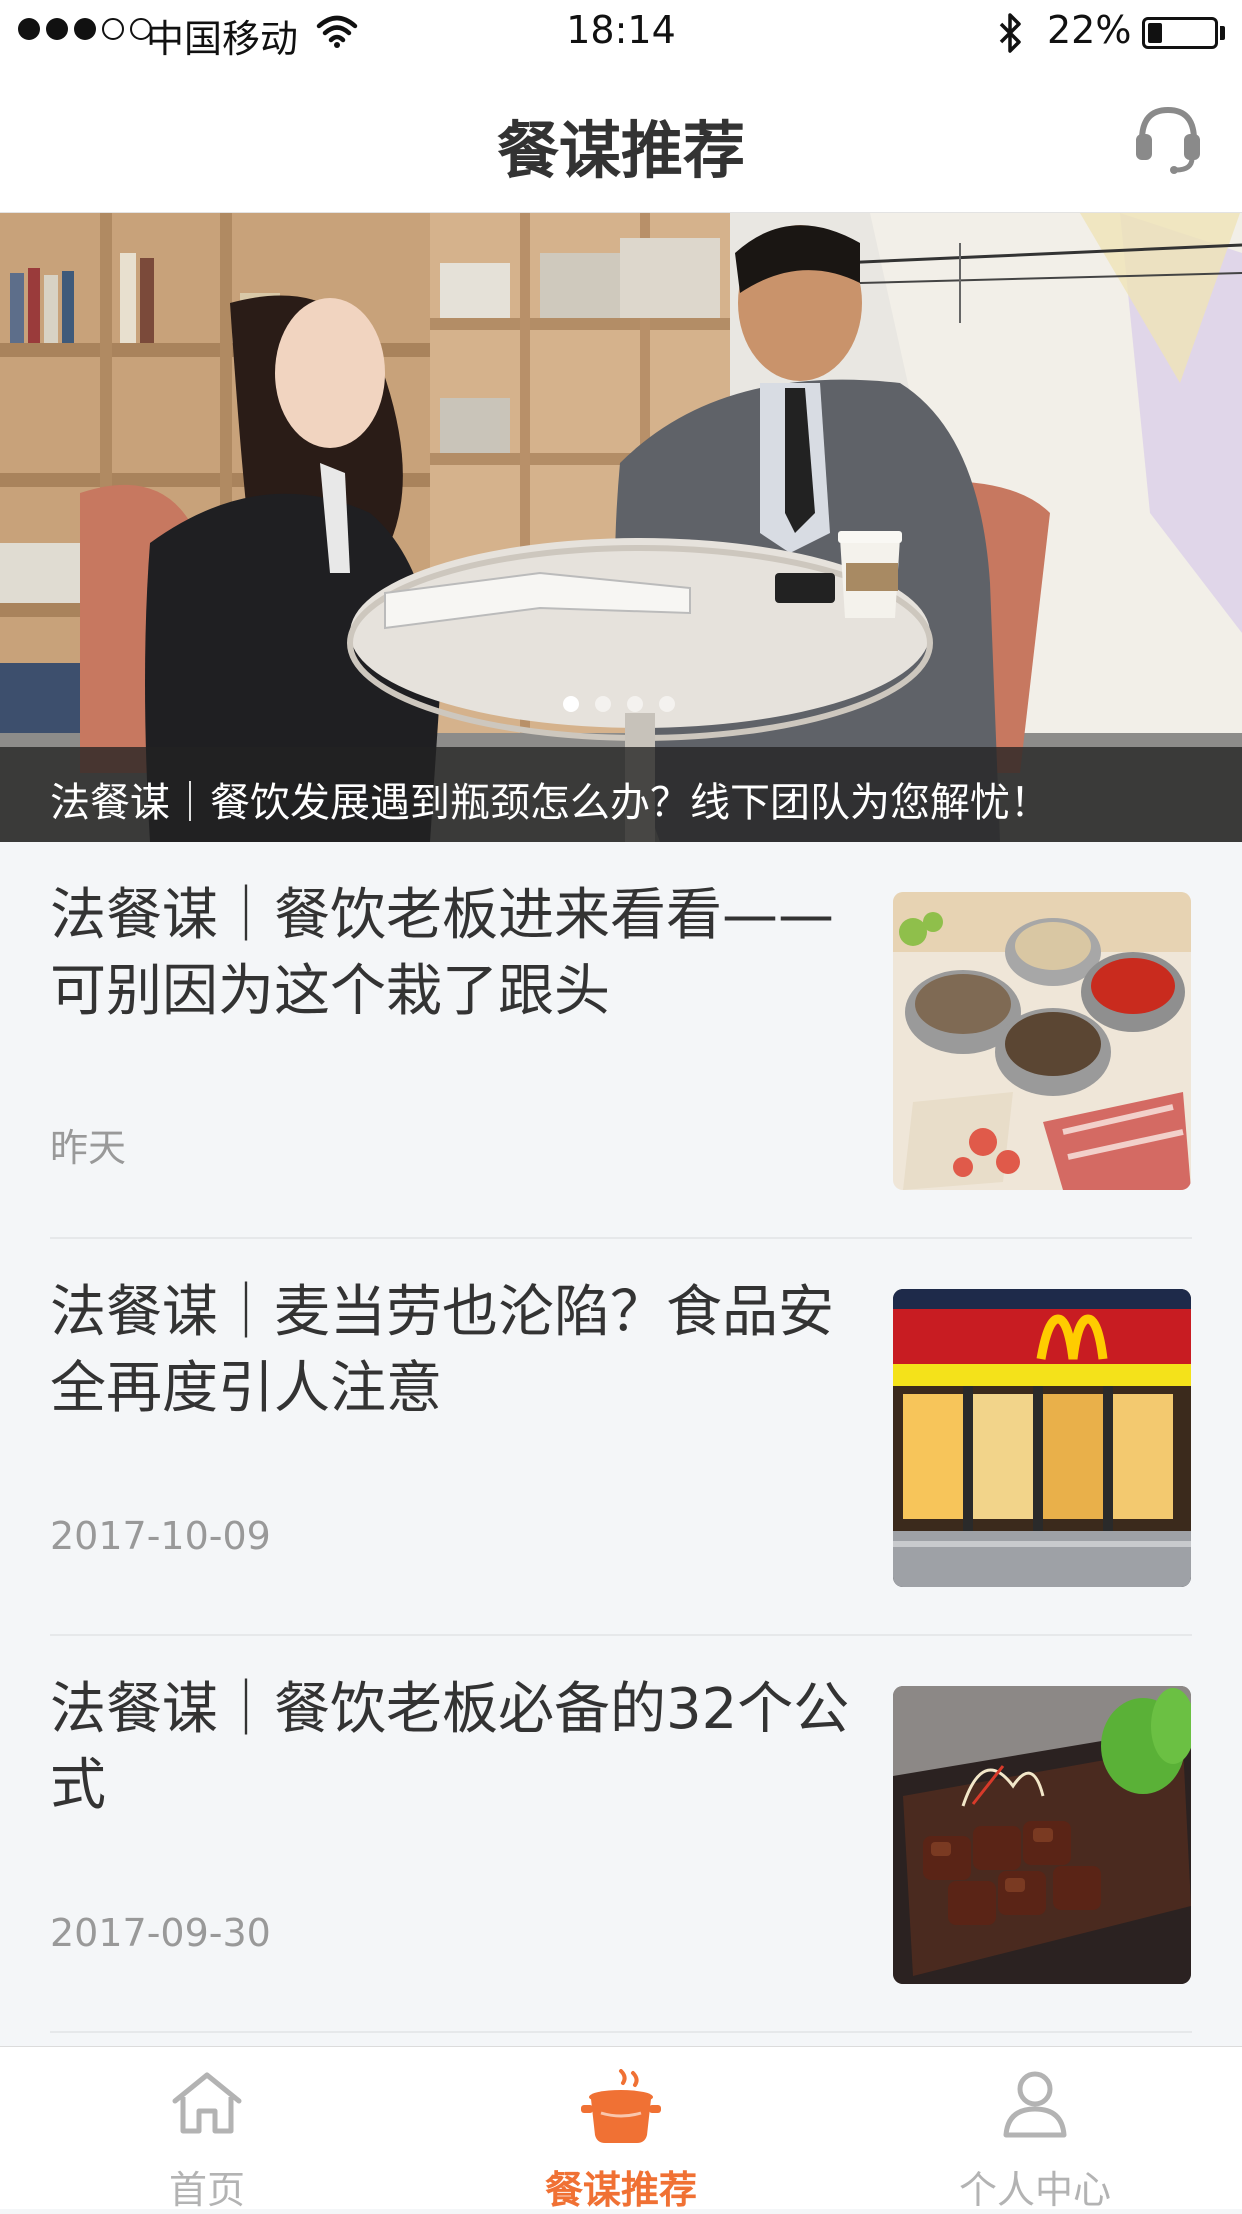 This screenshot has width=1242, height=2214. What do you see at coordinates (621, 2106) in the screenshot?
I see `cooking-pot-icon` at bounding box center [621, 2106].